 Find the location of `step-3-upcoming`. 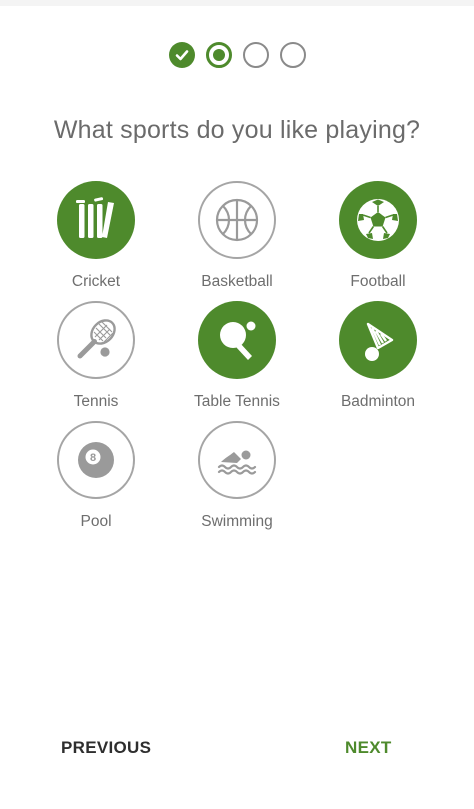

step-3-upcoming is located at coordinates (255, 55).